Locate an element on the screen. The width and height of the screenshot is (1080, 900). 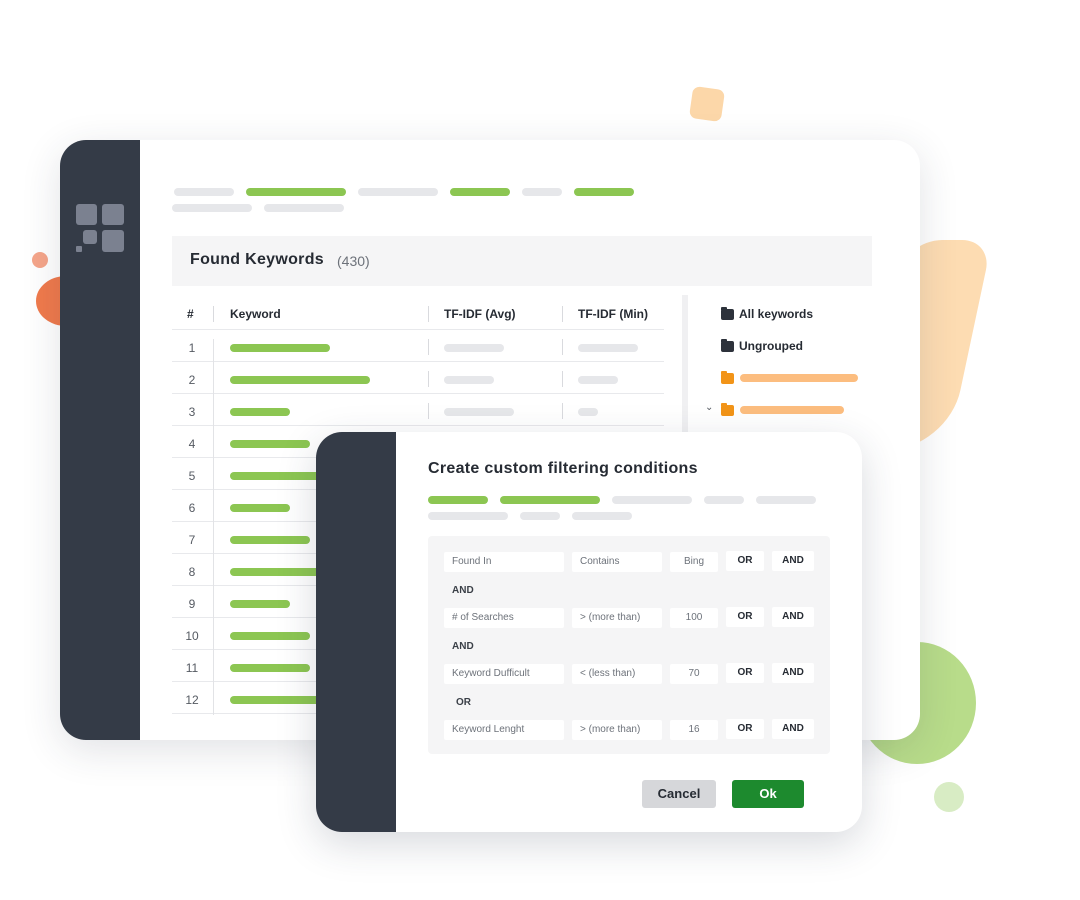
row-number: 9 is located at coordinates (192, 604).